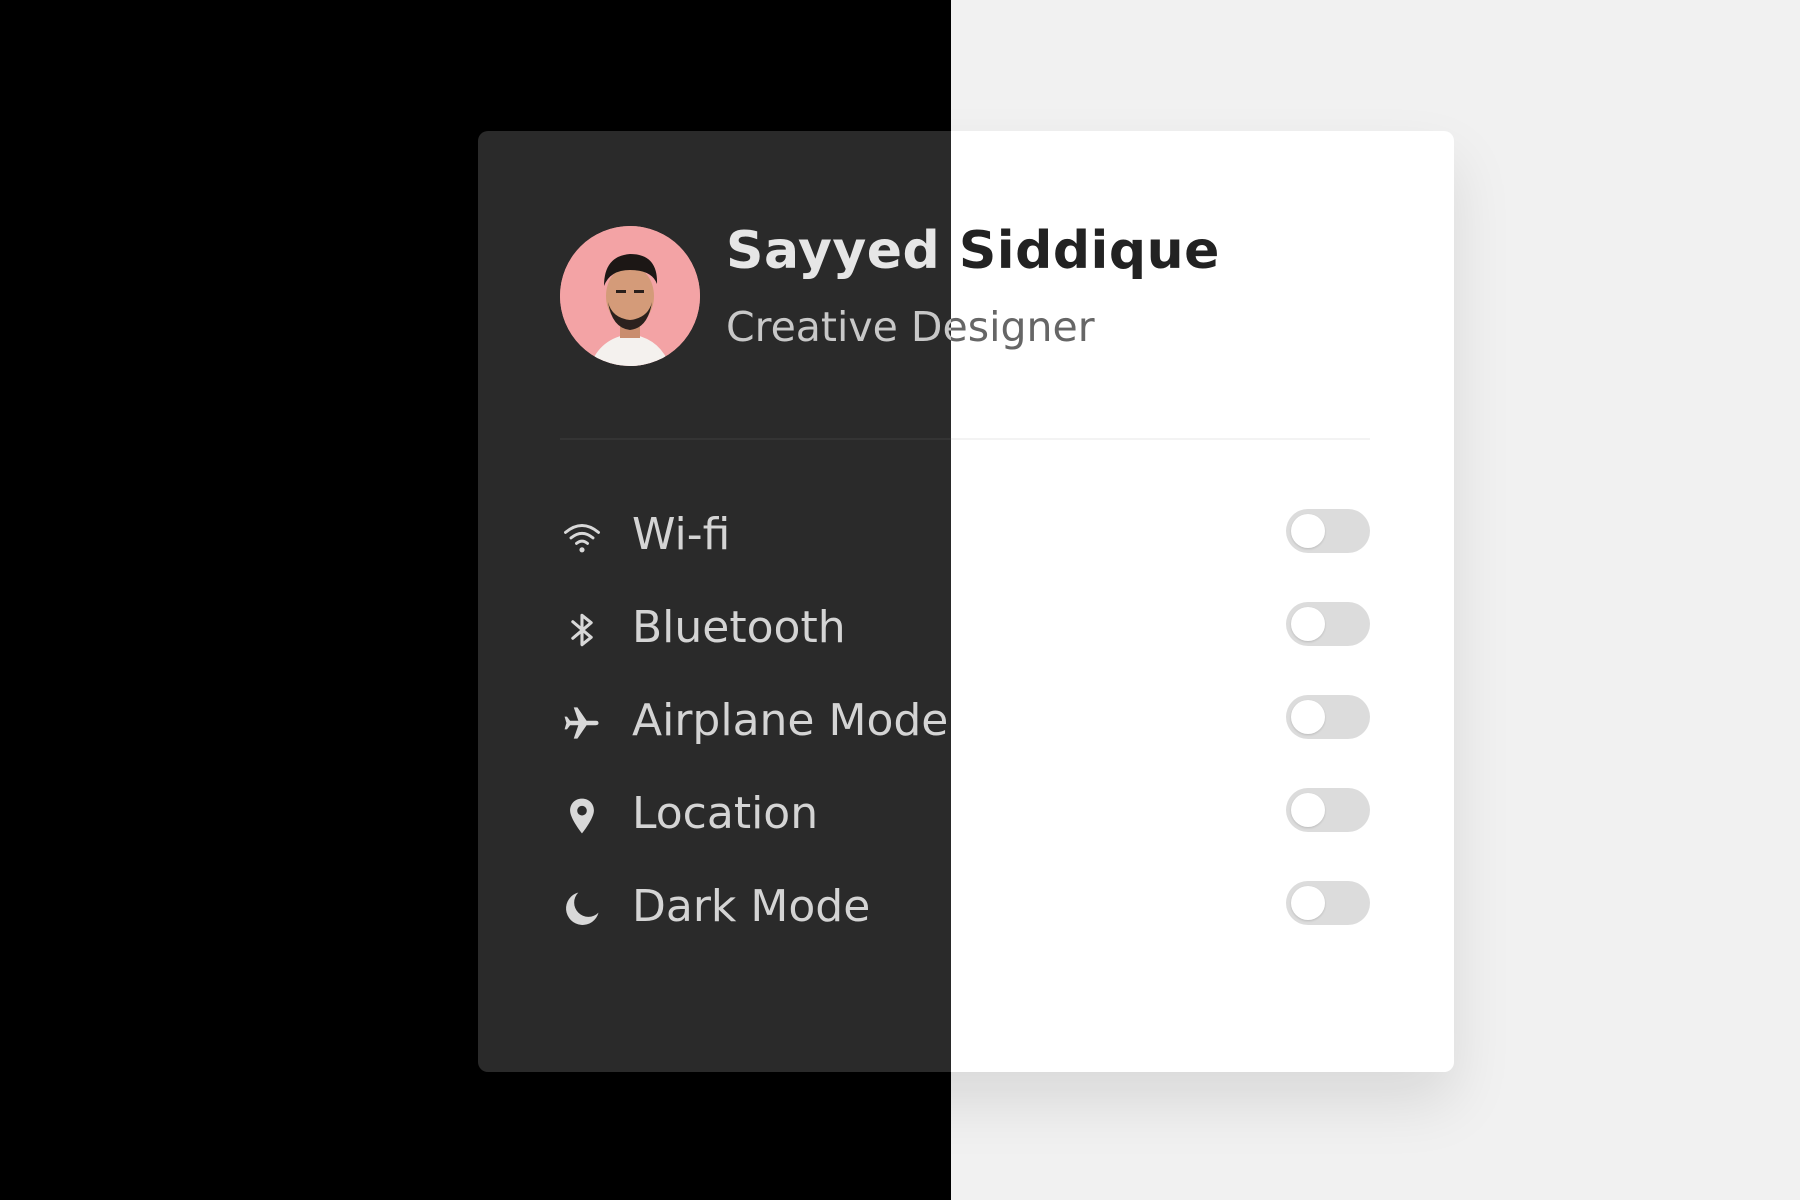  I want to click on wifi-toggle, so click(1328, 531).